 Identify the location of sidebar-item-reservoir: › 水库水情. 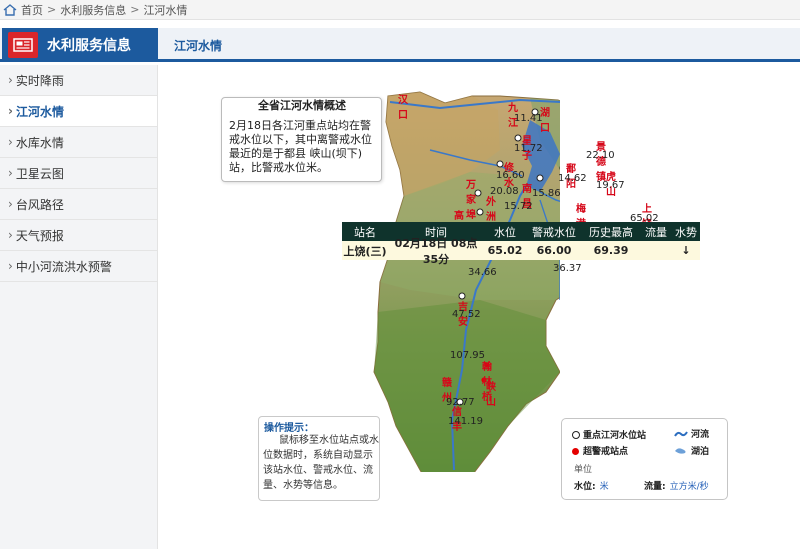
(78, 142).